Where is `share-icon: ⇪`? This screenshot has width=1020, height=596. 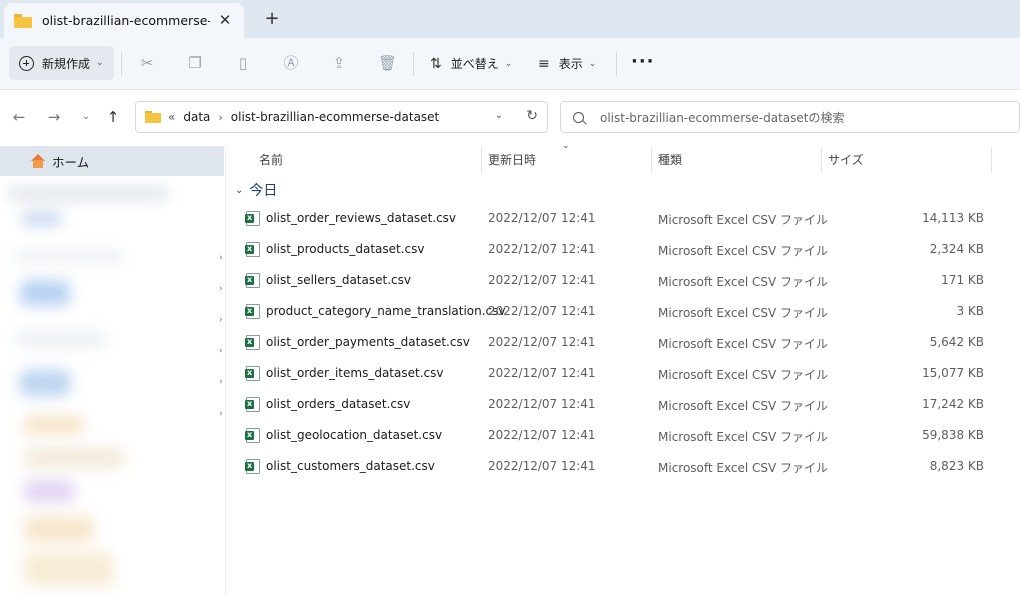 share-icon: ⇪ is located at coordinates (339, 63).